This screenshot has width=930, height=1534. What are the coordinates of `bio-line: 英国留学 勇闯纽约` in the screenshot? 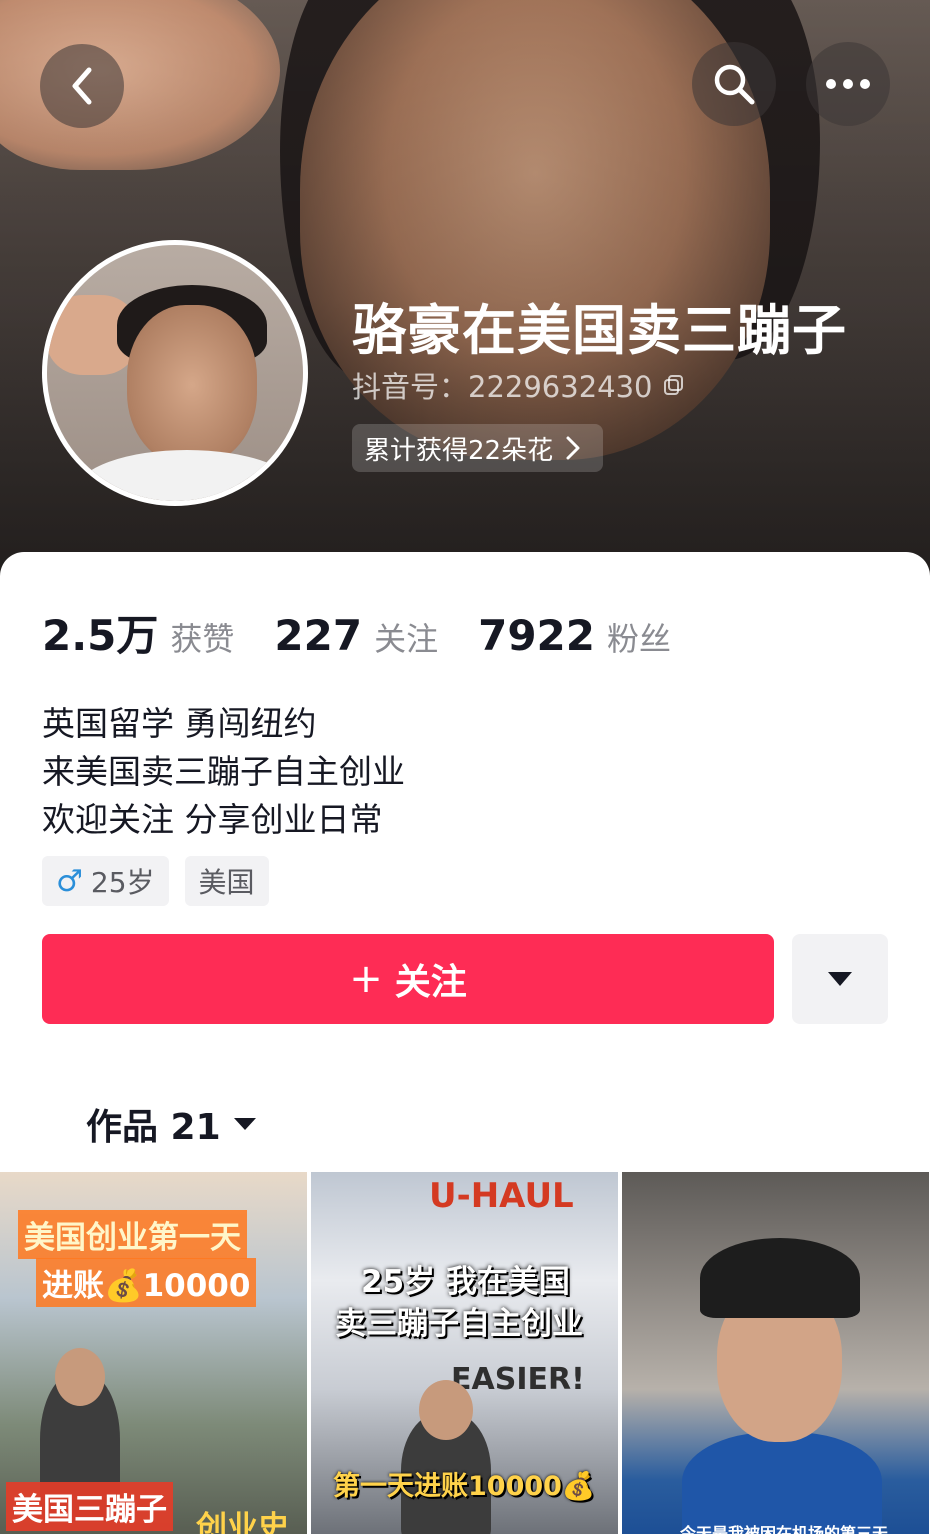 It's located at (179, 723).